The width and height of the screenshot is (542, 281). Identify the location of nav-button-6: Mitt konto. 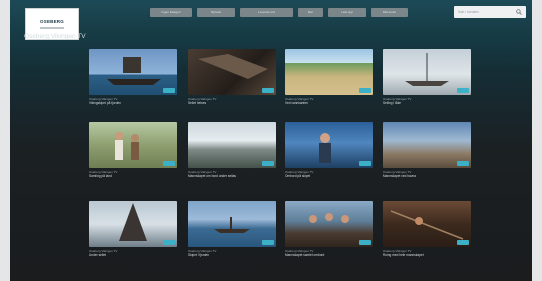
(389, 12).